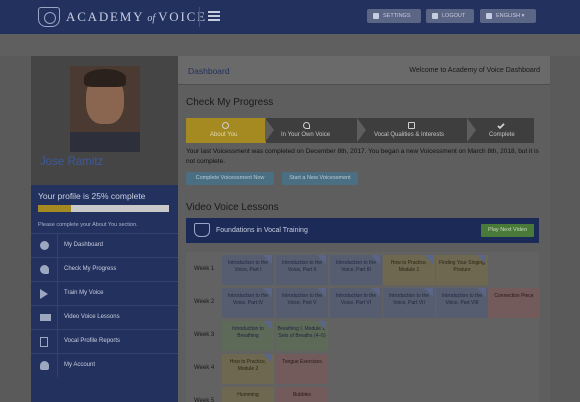 Image resolution: width=580 pixels, height=402 pixels. What do you see at coordinates (454, 16) in the screenshot?
I see `logout-label: LOGOUT` at bounding box center [454, 16].